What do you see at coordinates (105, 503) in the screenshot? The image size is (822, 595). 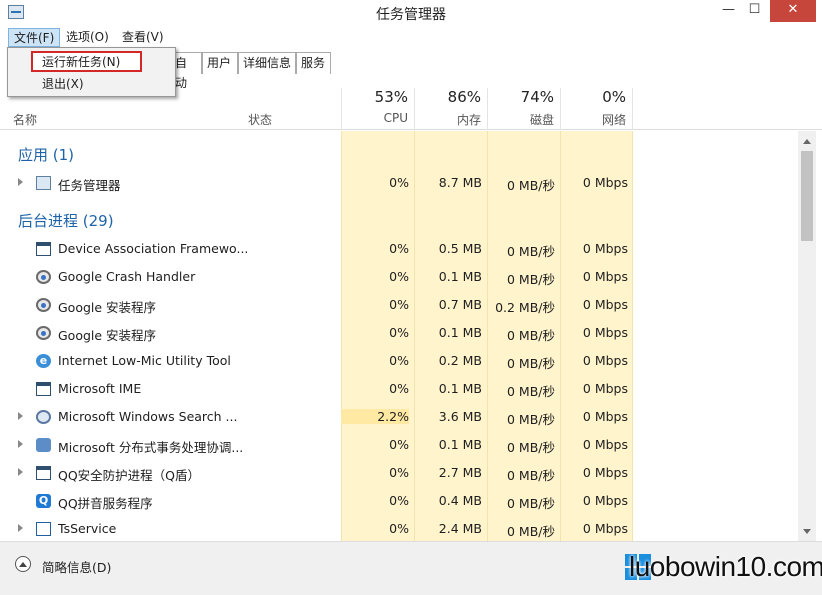 I see `process-name: QQ拼音服务程序` at bounding box center [105, 503].